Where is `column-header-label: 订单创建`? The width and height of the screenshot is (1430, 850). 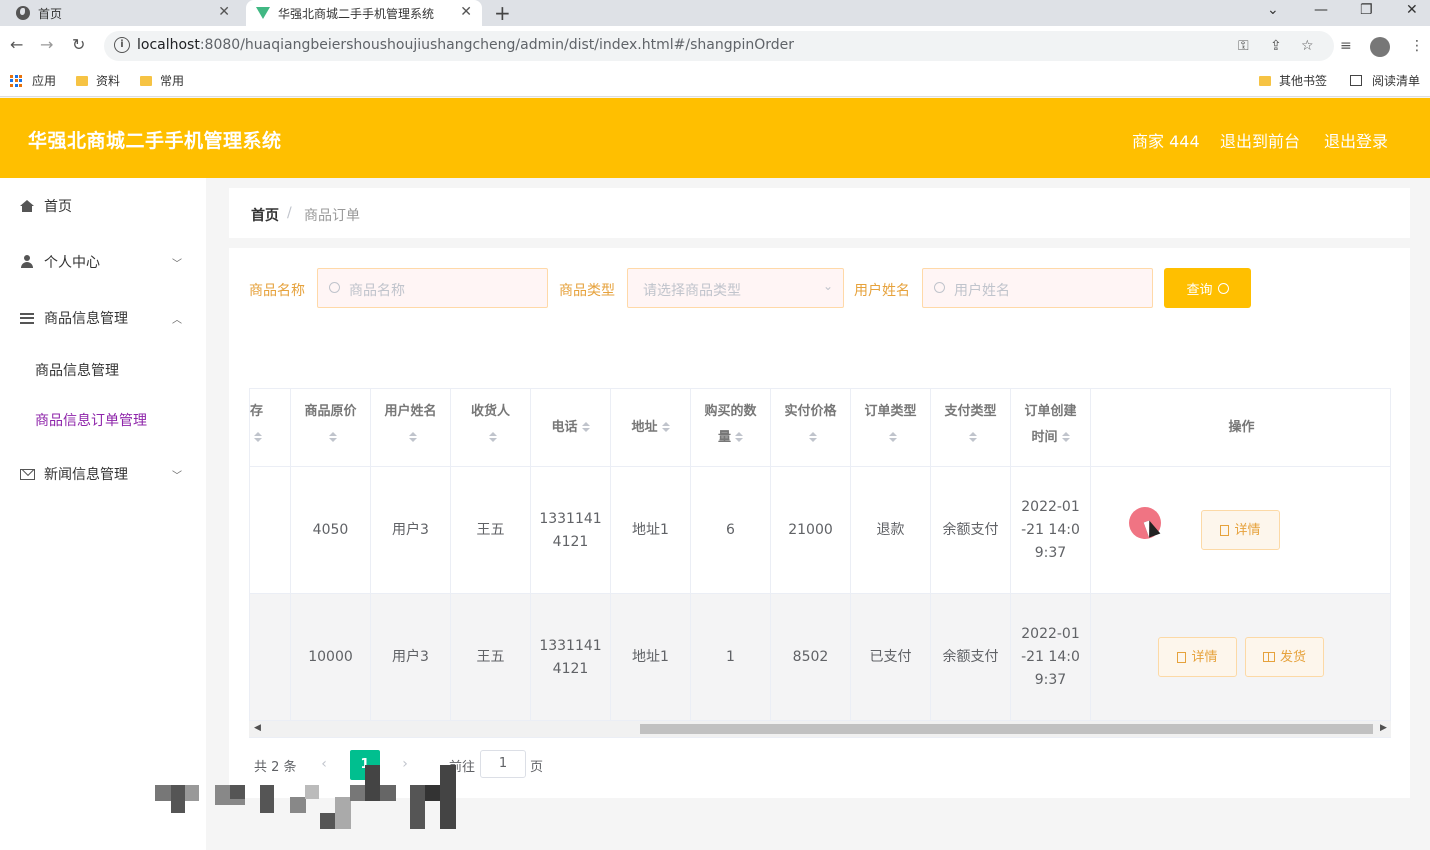
column-header-label: 订单创建 is located at coordinates (1050, 411).